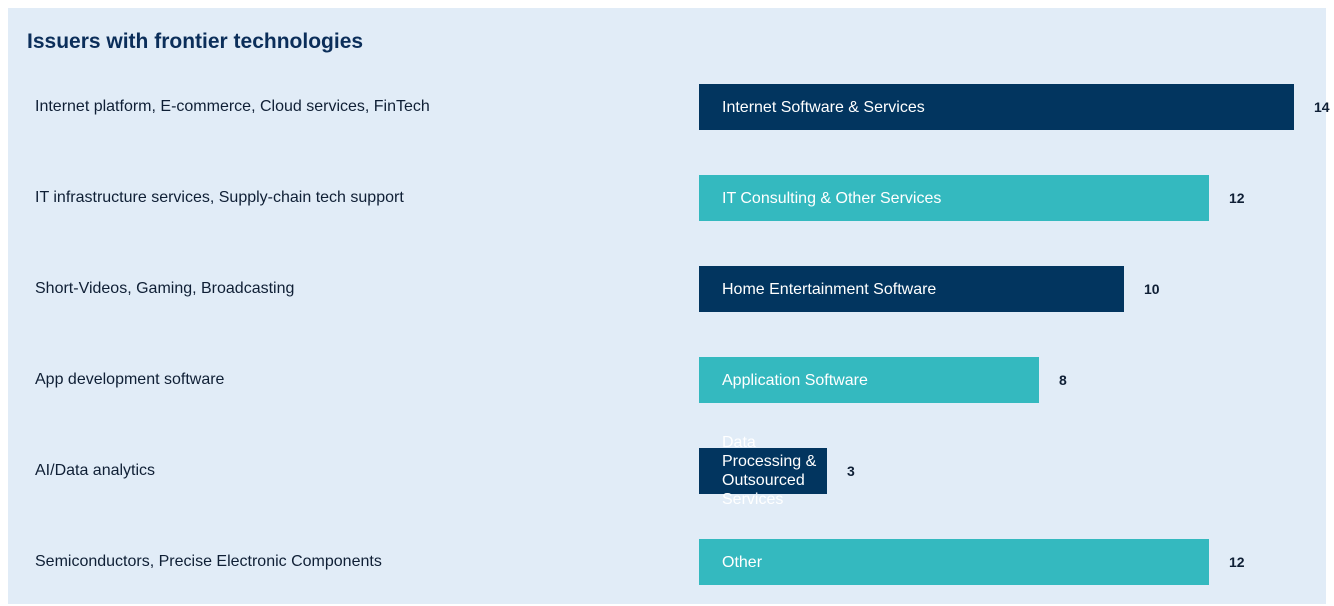  What do you see at coordinates (795, 380) in the screenshot?
I see `bar-label: Application Software` at bounding box center [795, 380].